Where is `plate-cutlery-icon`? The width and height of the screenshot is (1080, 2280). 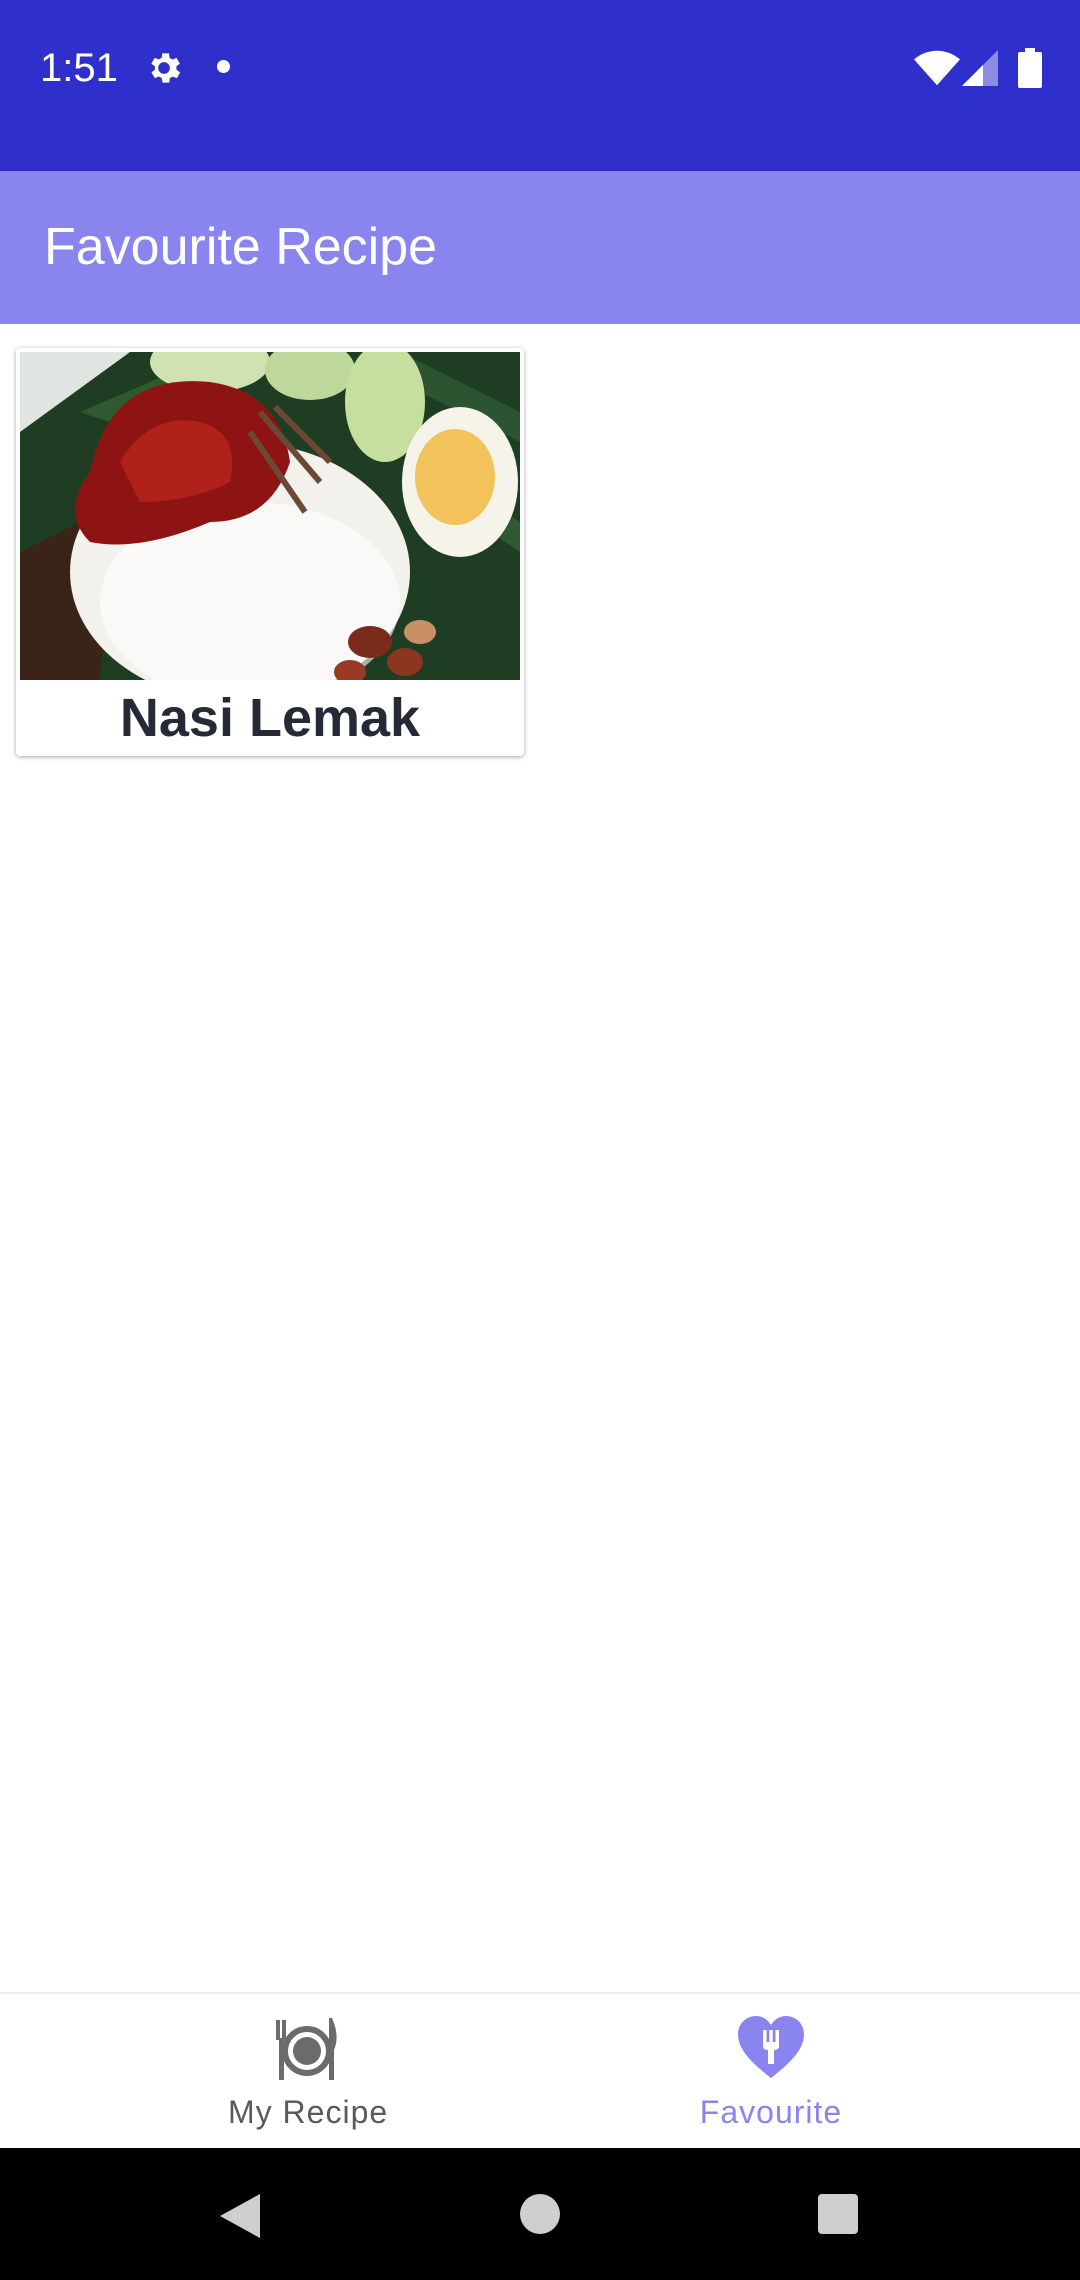 plate-cutlery-icon is located at coordinates (306, 2049).